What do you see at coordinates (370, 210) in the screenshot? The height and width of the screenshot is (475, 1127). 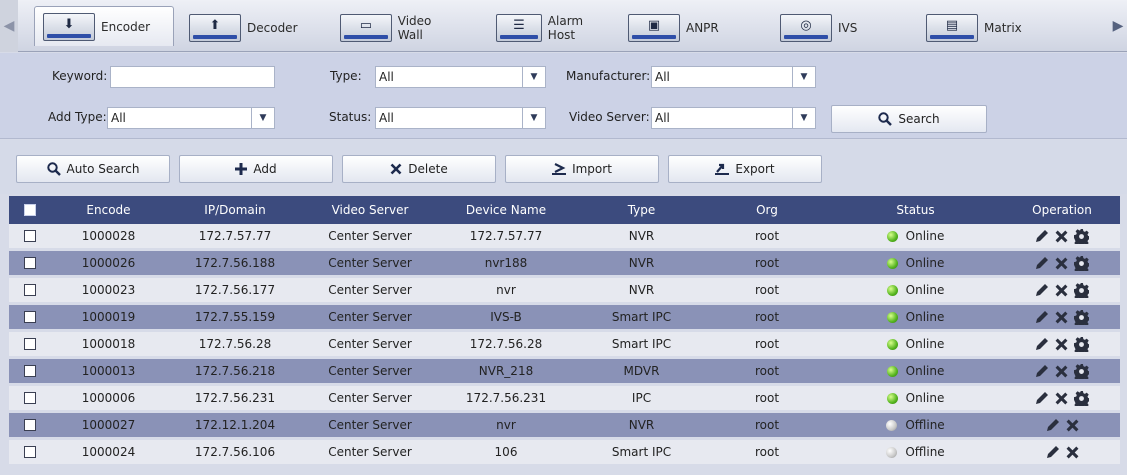 I see `header-video-server: Video Server` at bounding box center [370, 210].